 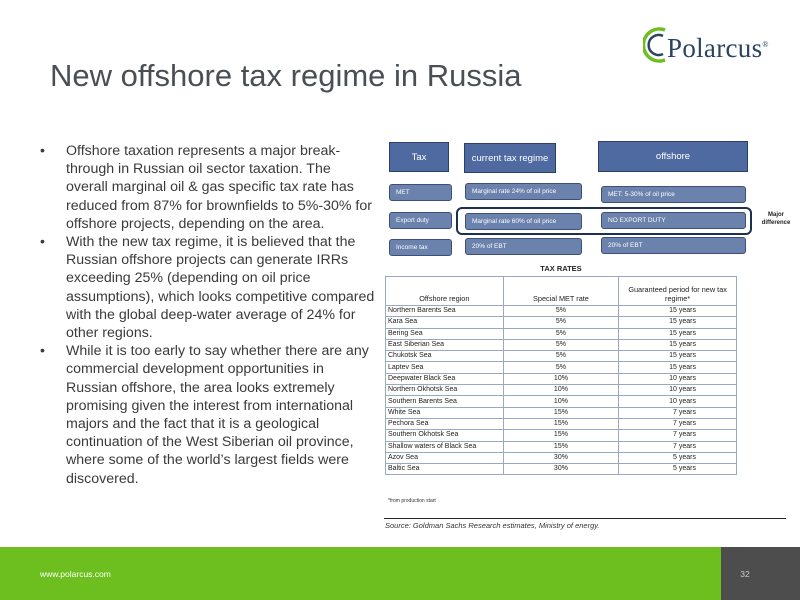 I want to click on table-row: Northern Okhotsk Sea 10% 10 years, so click(x=561, y=390).